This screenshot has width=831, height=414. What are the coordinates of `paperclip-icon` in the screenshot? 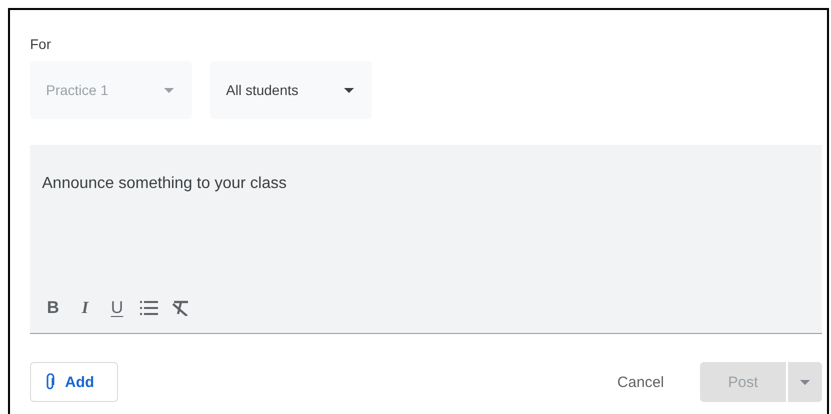 It's located at (50, 382).